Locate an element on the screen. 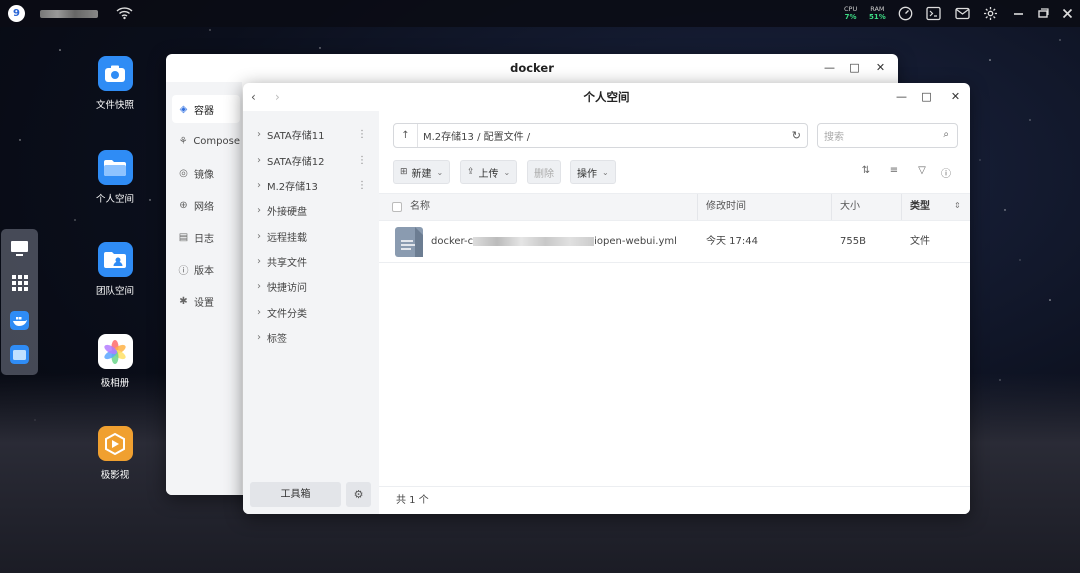  search-icon: ⌕ is located at coordinates (946, 134).